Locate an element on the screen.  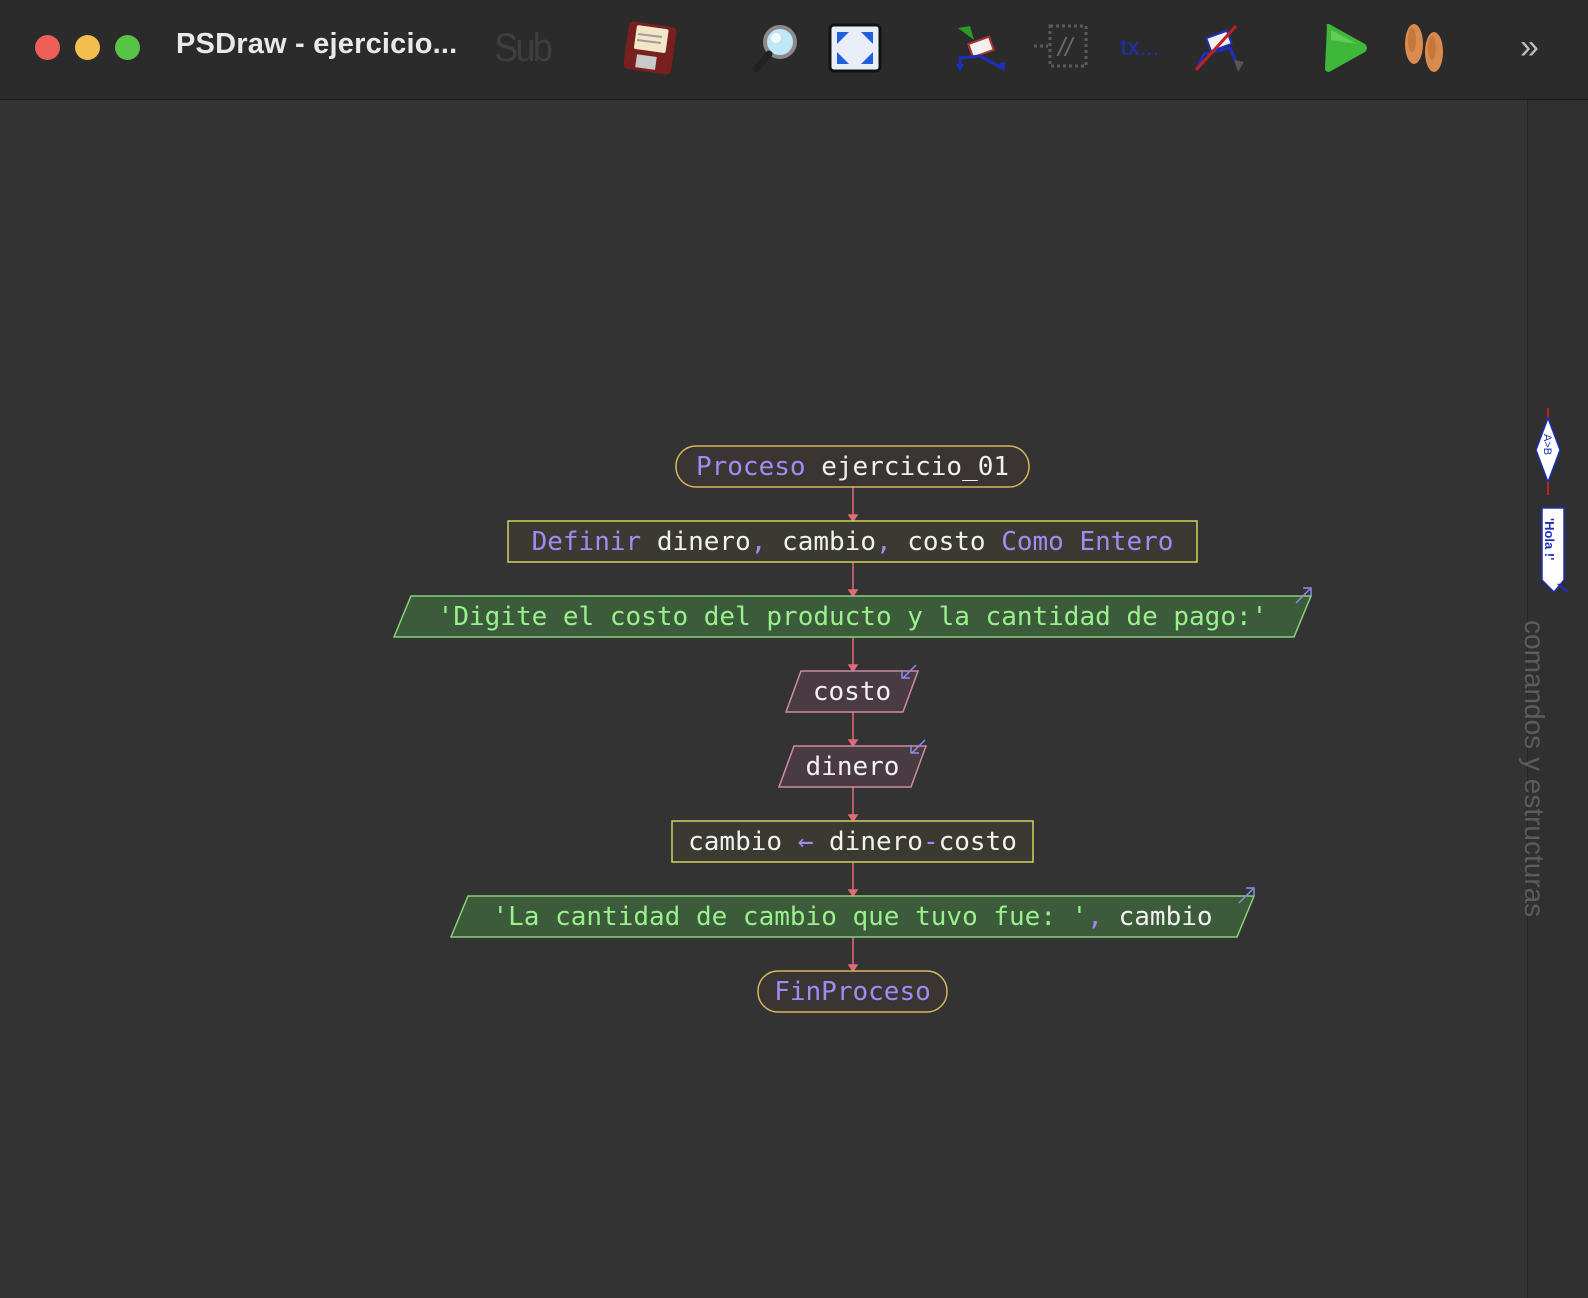
define-sep-2: , is located at coordinates (883, 541).